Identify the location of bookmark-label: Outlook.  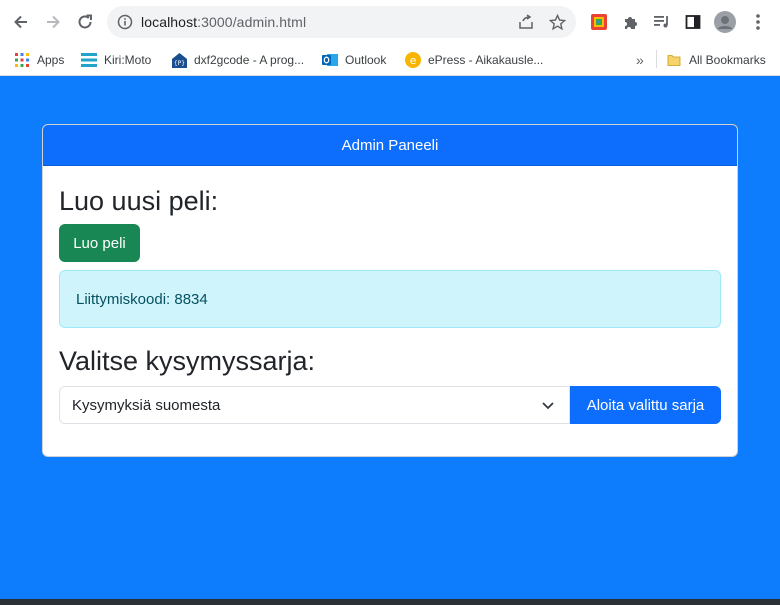
(366, 60).